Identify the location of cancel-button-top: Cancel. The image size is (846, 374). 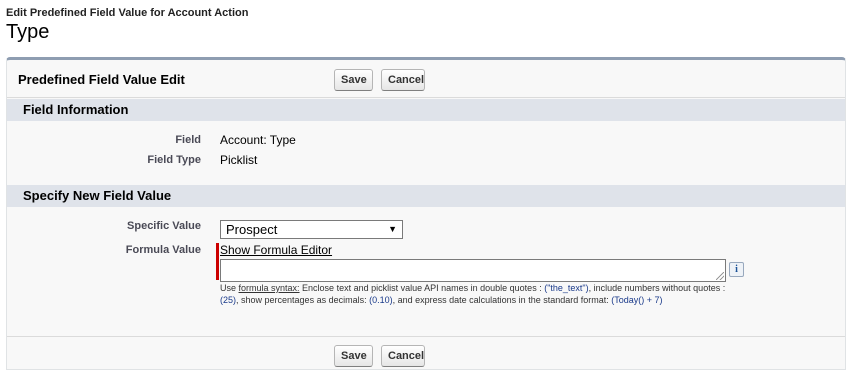
(403, 80).